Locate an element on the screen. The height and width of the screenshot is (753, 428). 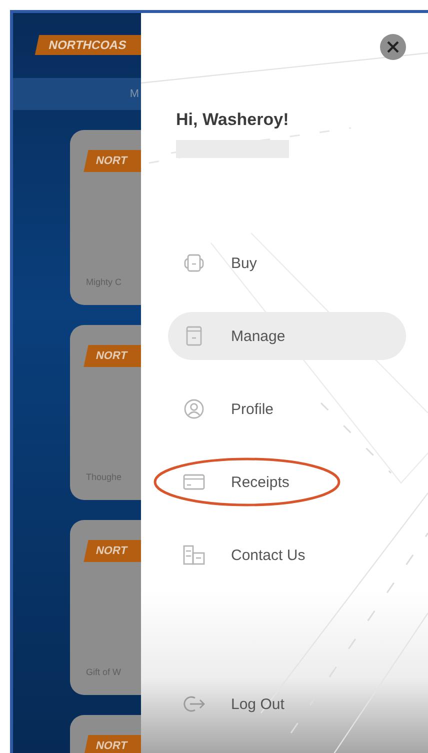
building-icon is located at coordinates (194, 555).